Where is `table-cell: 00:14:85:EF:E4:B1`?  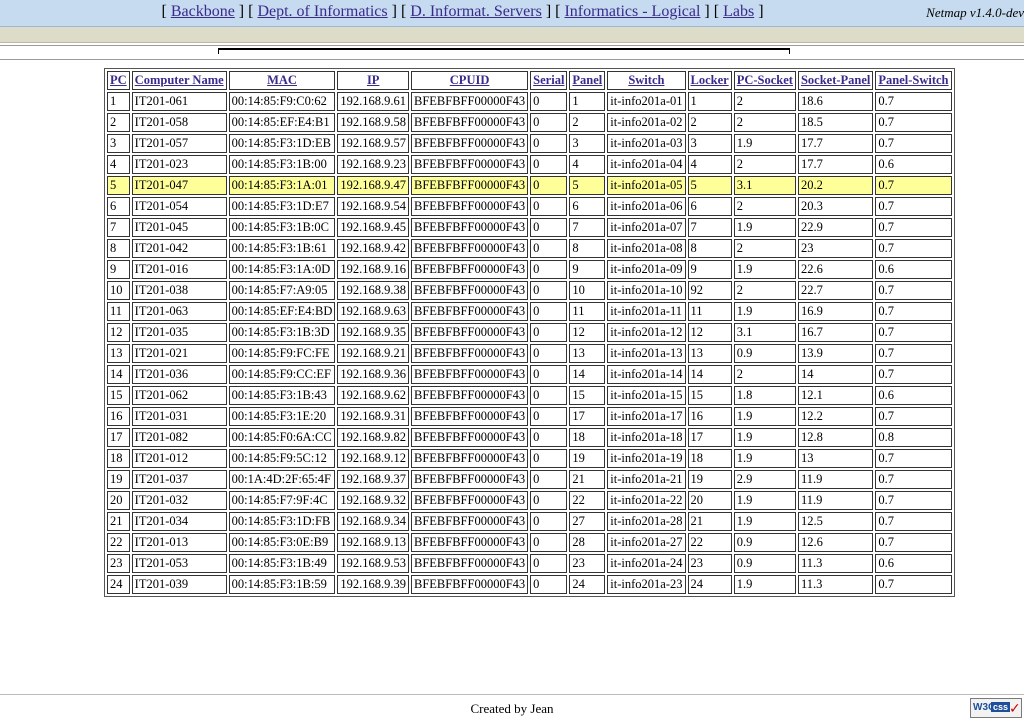
table-cell: 00:14:85:EF:E4:B1 is located at coordinates (282, 122).